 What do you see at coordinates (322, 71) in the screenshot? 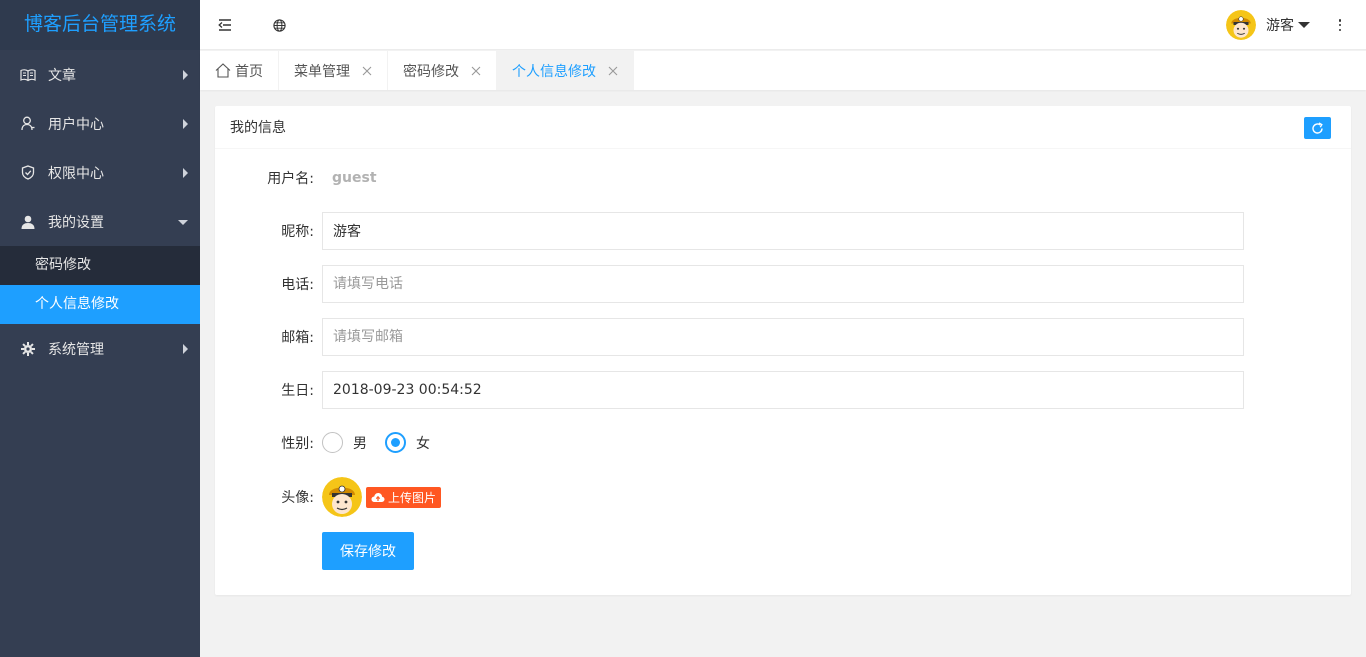
I see `tab-label: 菜单管理` at bounding box center [322, 71].